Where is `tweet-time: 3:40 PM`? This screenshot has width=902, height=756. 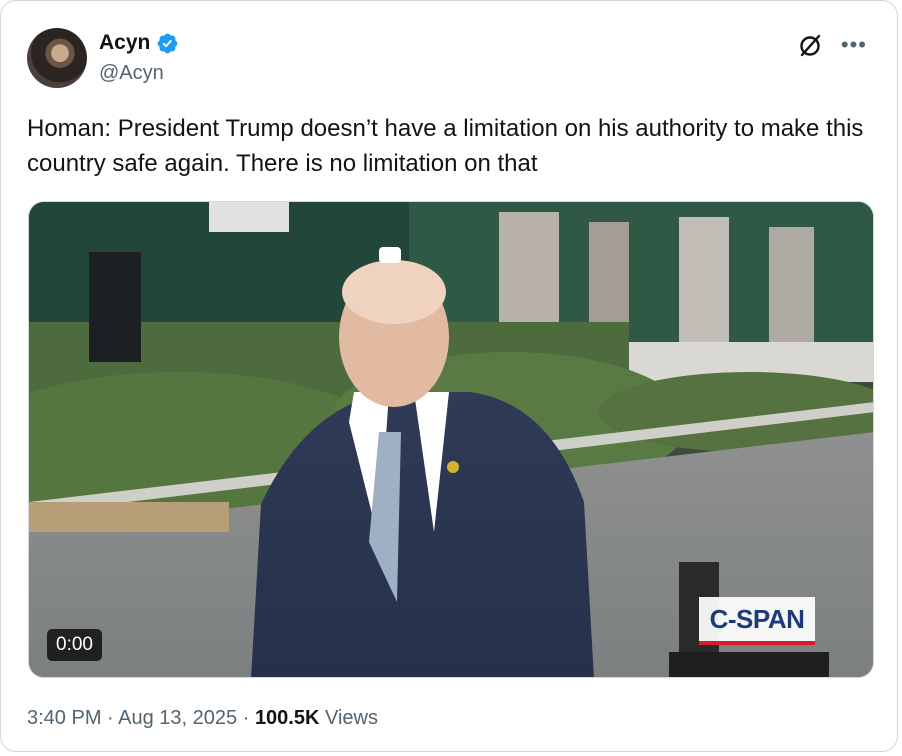 tweet-time: 3:40 PM is located at coordinates (64, 718).